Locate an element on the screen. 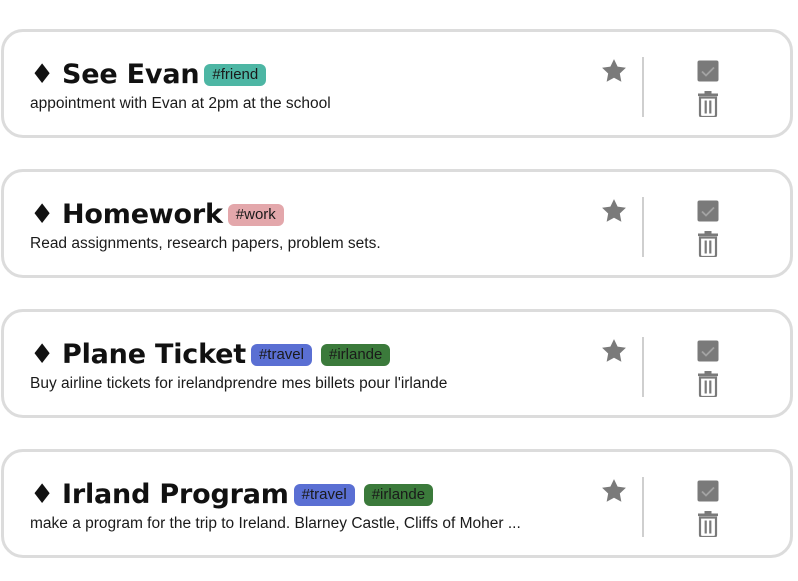  tag-work: #work is located at coordinates (255, 215).